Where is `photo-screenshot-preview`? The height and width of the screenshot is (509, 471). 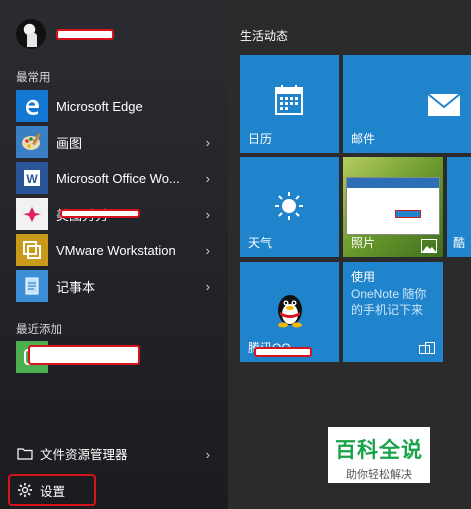 photo-screenshot-preview is located at coordinates (393, 206).